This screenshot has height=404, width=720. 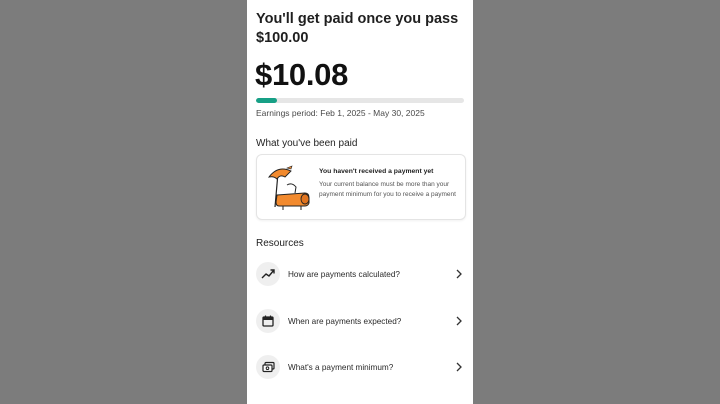 I want to click on headline-line-1: You'll get paid once you pass, so click(x=357, y=19).